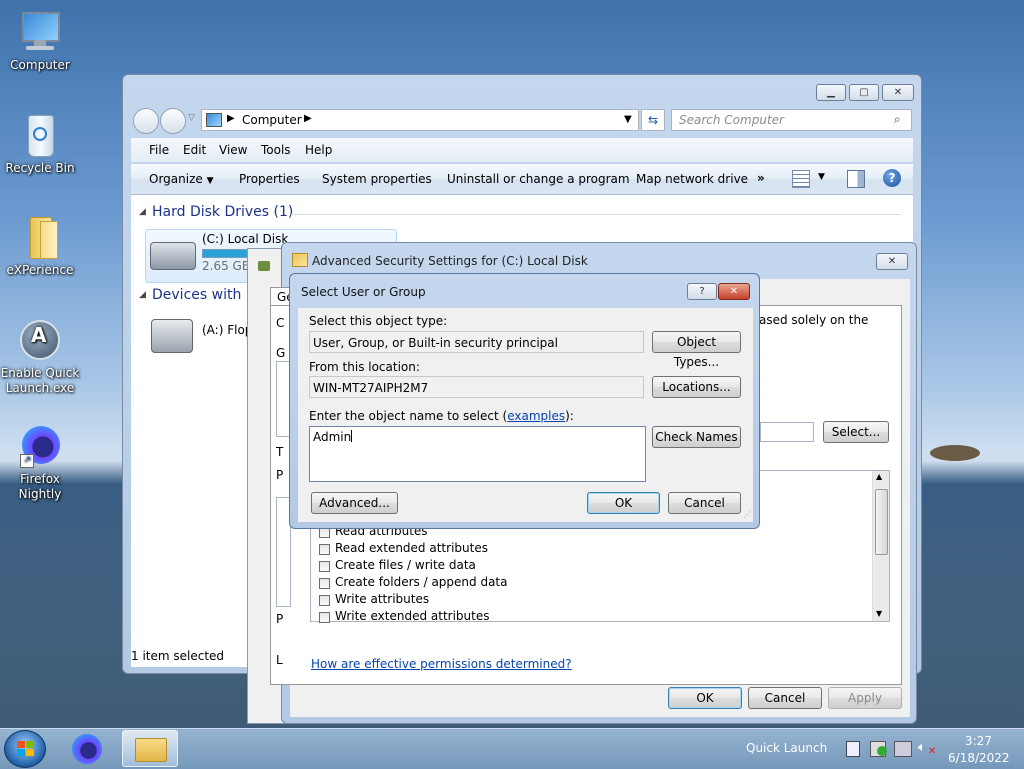 This screenshot has width=1024, height=769. Describe the element at coordinates (318, 150) in the screenshot. I see `menu-help: Help` at that location.